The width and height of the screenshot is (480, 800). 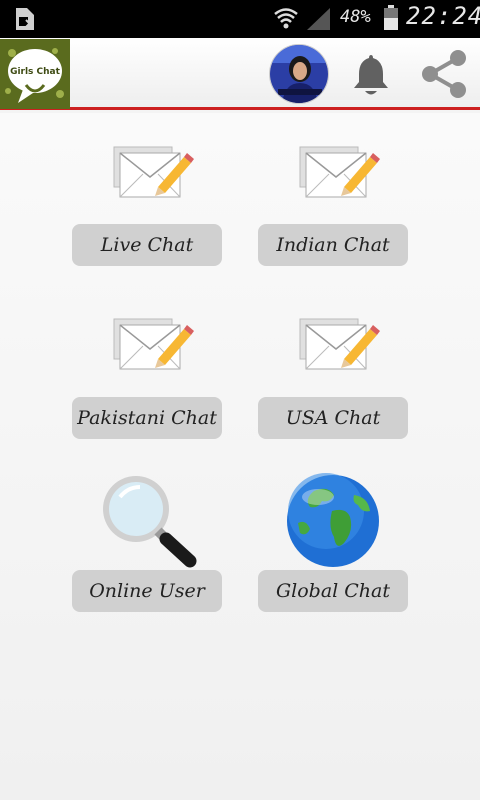 I want to click on clock: 22:24, so click(x=443, y=16).